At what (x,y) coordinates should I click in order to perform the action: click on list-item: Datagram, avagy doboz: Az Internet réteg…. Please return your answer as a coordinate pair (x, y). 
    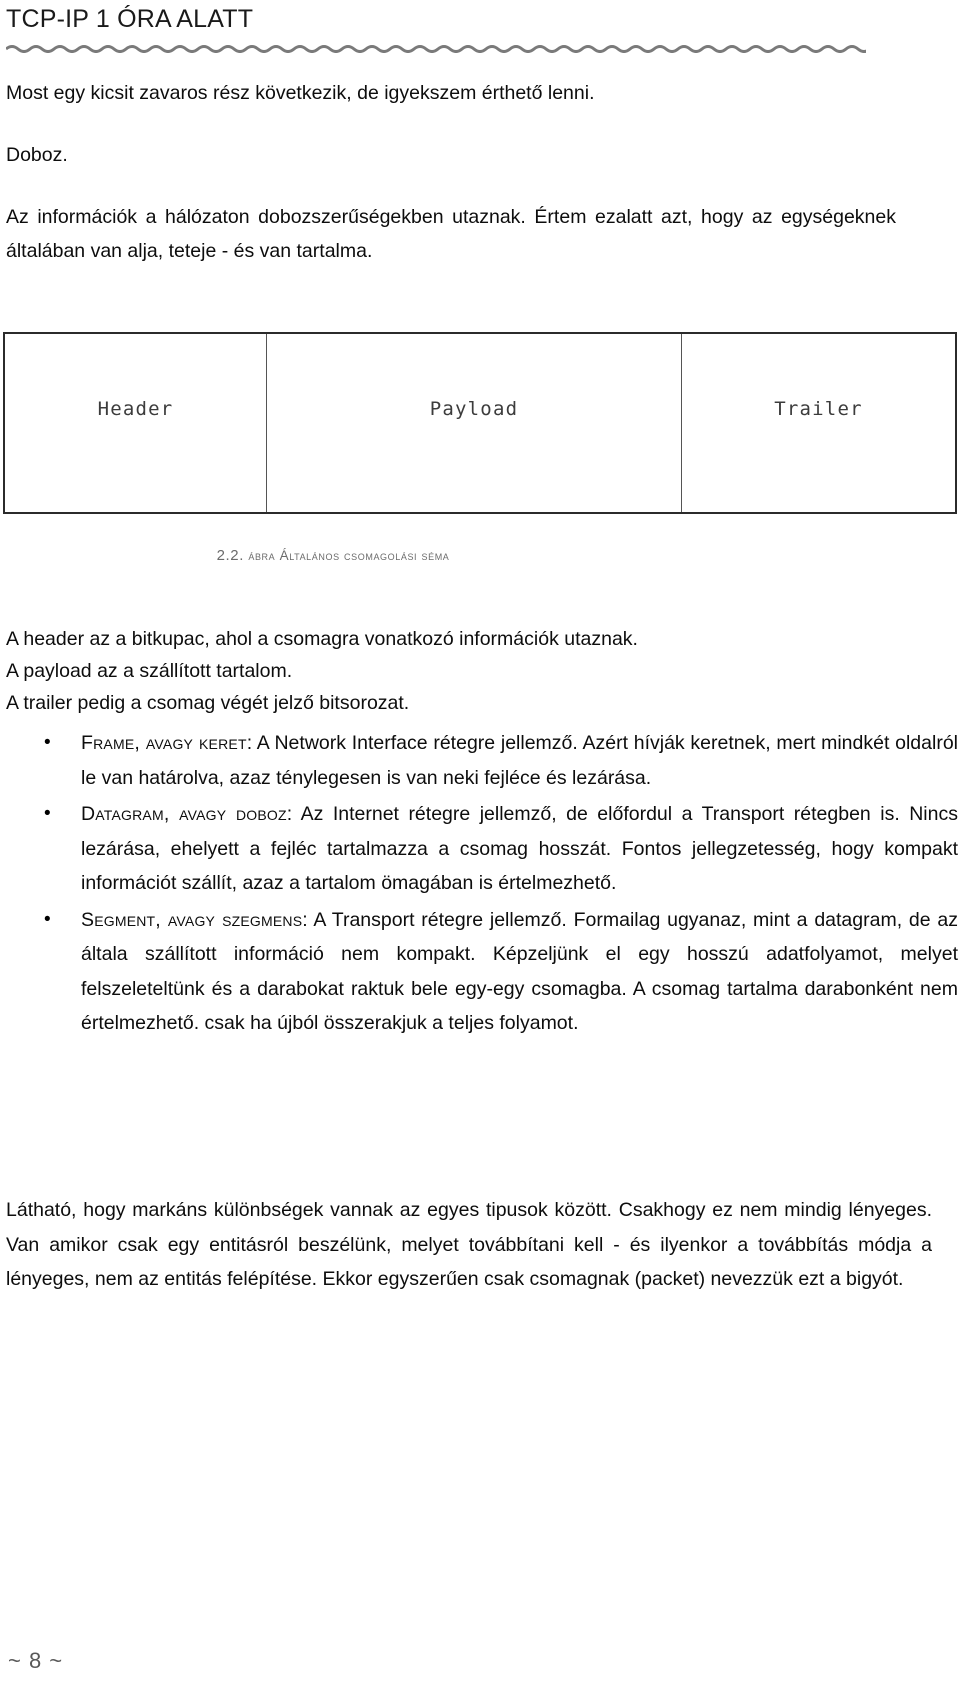
    Looking at the image, I should click on (482, 849).